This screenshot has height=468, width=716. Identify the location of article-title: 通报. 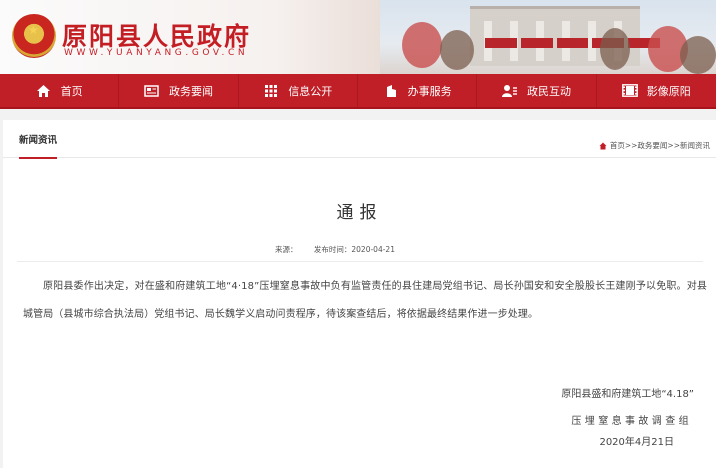
(359, 213).